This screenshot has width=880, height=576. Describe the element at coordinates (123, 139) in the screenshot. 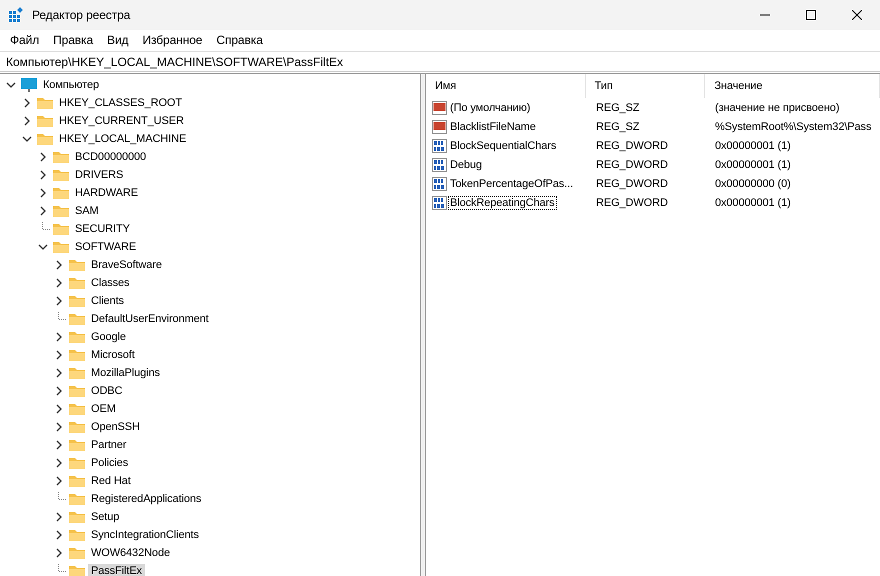

I see `tree-item: HKEY_LOCAL_MACHINE` at that location.